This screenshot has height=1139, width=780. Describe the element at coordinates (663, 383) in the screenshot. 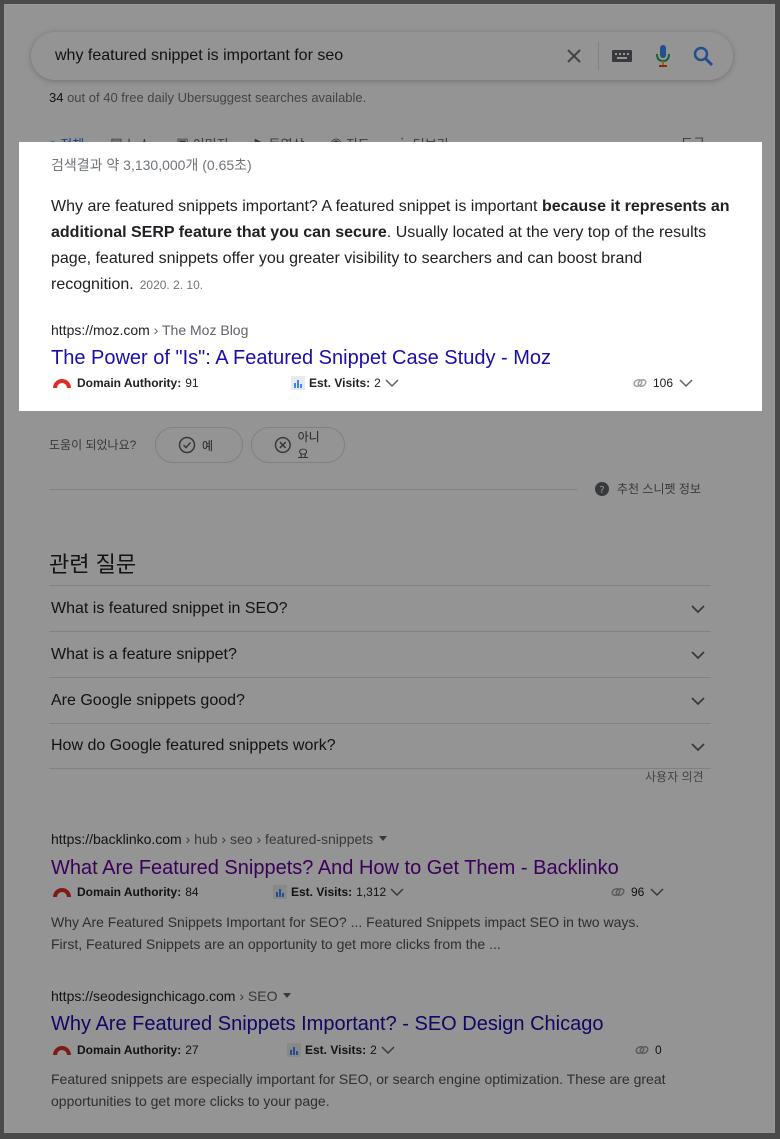

I see `backlinks-count: 106` at that location.